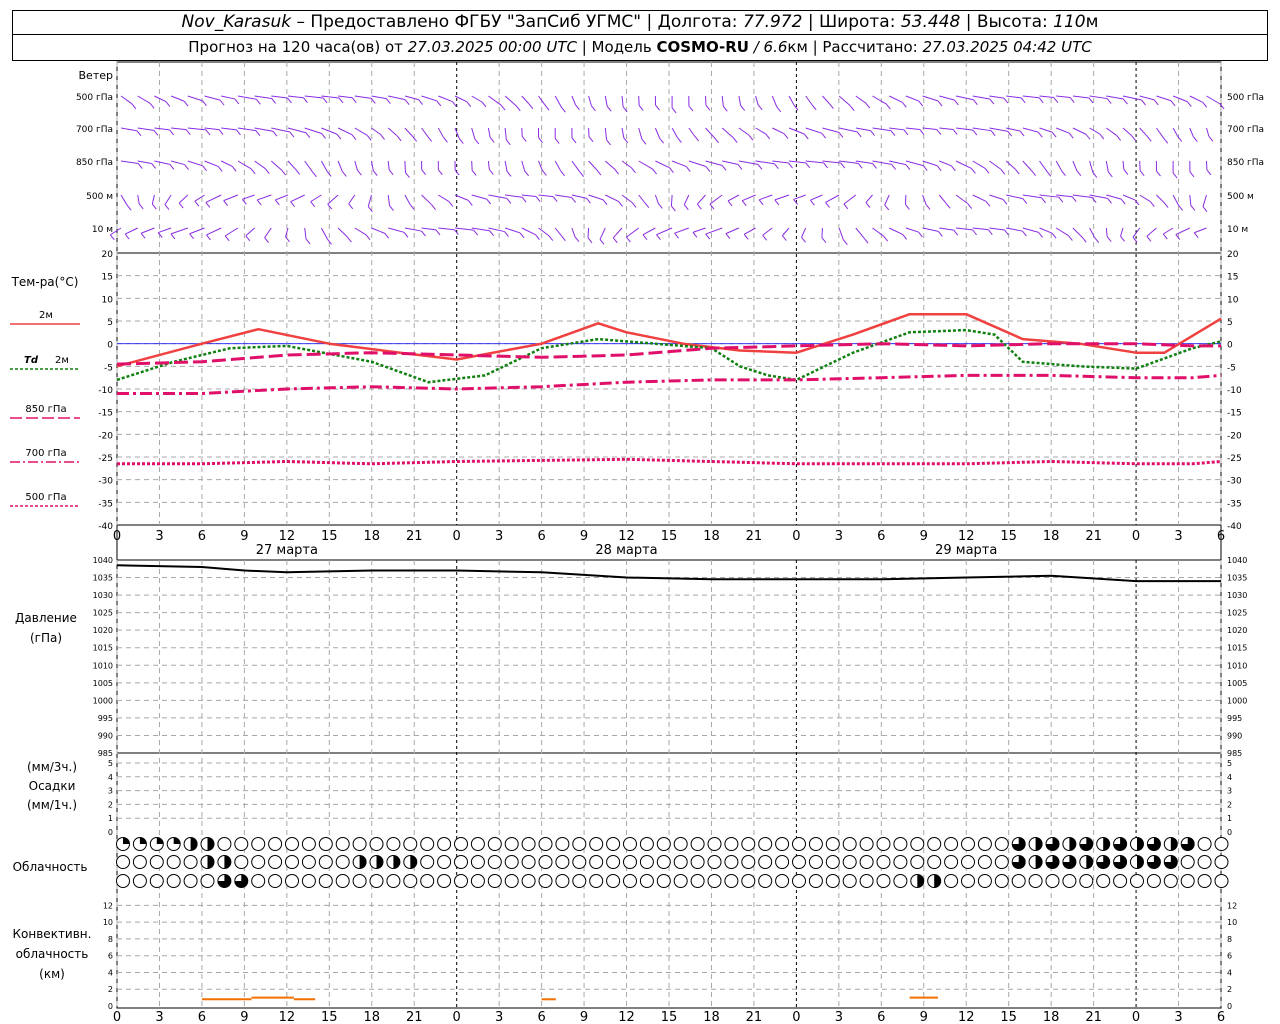  I want to click on temp-ytick-left: -5, so click(108, 368).